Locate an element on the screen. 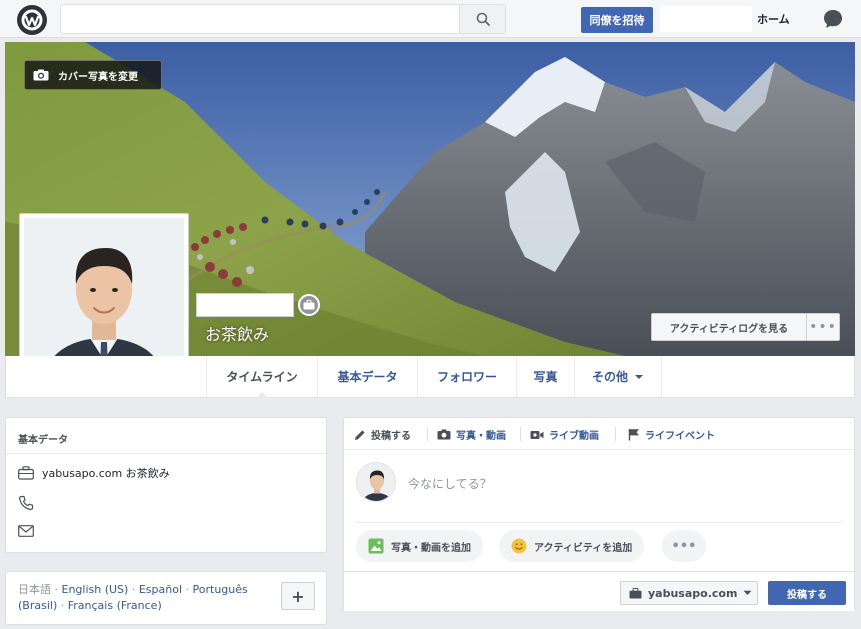 This screenshot has height=629, width=861. workplace-logo-icon is located at coordinates (32, 20).